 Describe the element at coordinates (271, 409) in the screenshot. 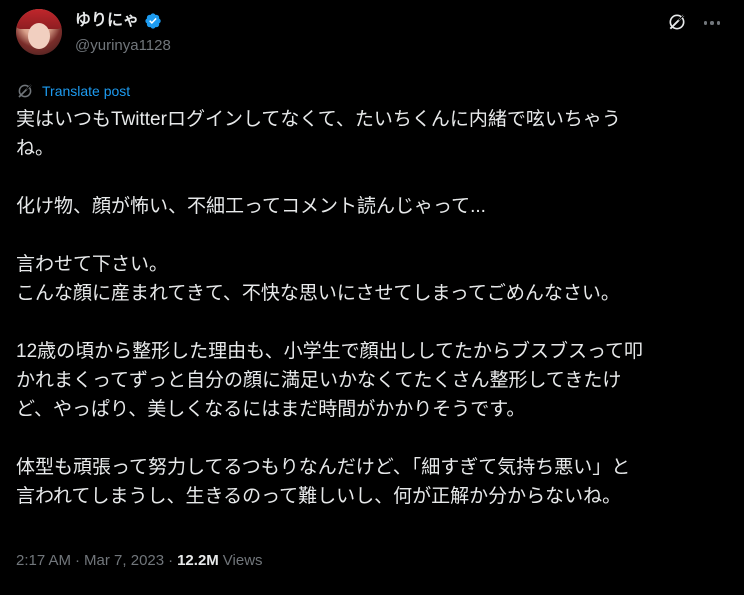

I see `post-line: ど、やっぱり、美しくなるにはまだ時間がかかりそうです。` at that location.